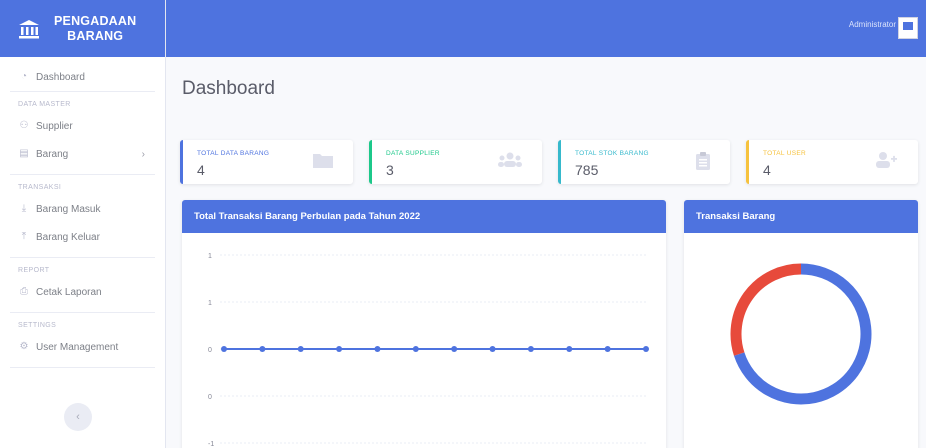 This screenshot has height=448, width=926. What do you see at coordinates (40, 187) in the screenshot?
I see `nav-heading-transaksi: TRANSAKSI` at bounding box center [40, 187].